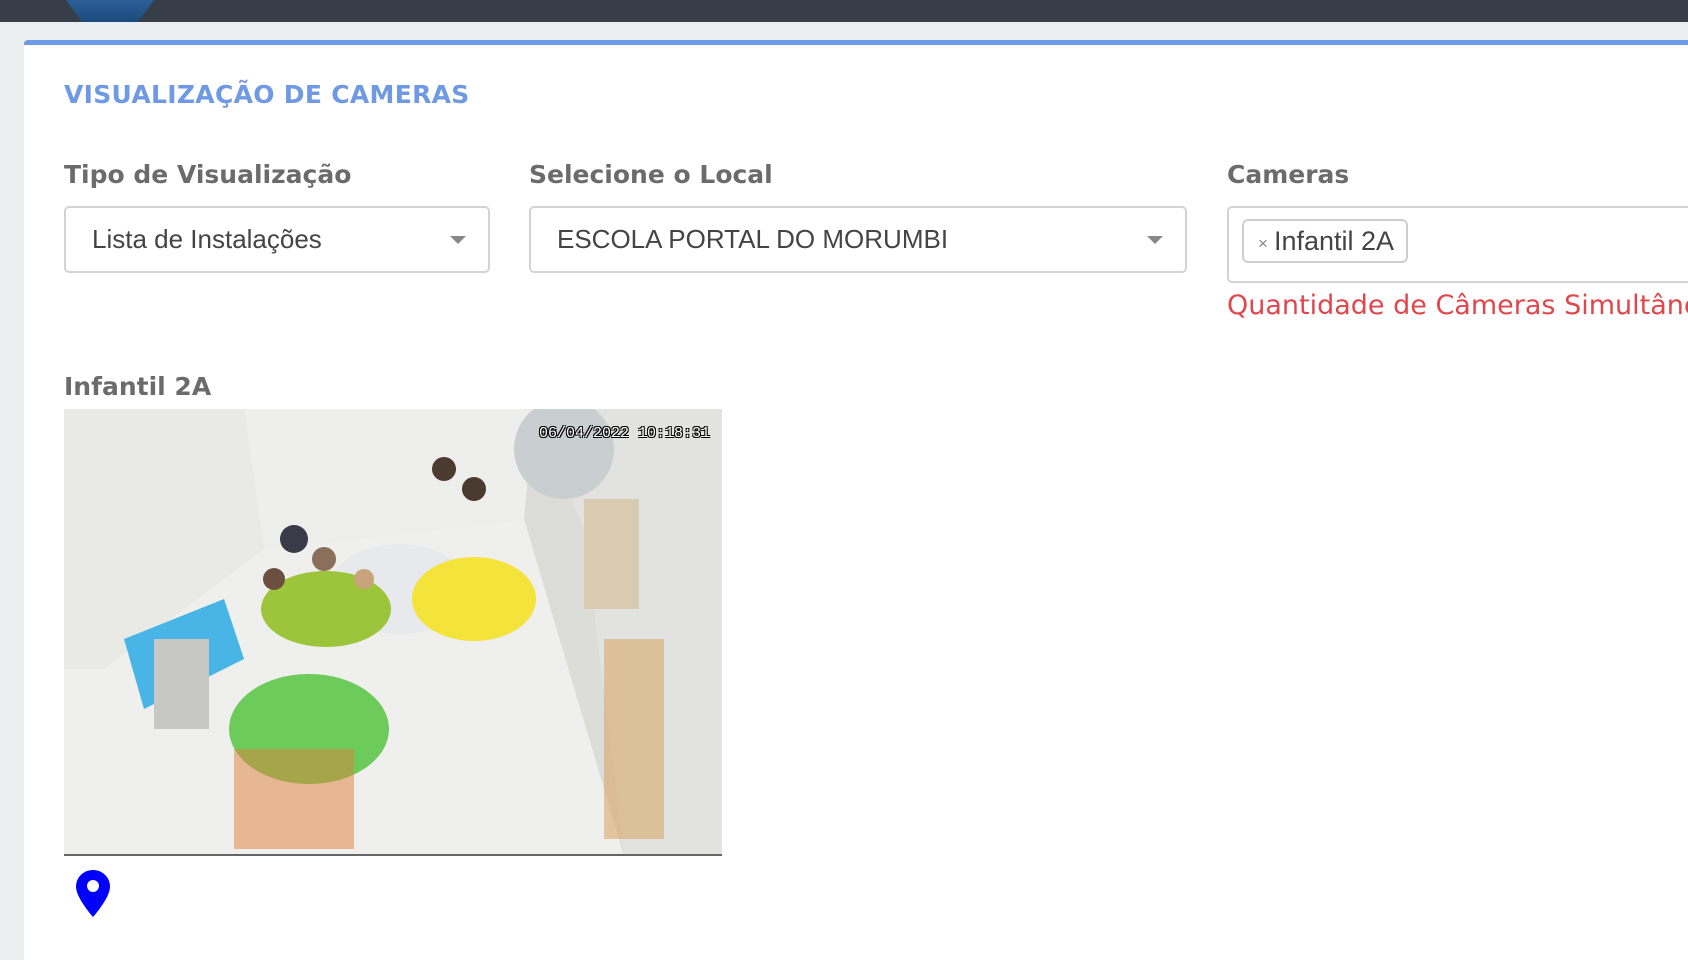  I want to click on logo, so click(110, 11).